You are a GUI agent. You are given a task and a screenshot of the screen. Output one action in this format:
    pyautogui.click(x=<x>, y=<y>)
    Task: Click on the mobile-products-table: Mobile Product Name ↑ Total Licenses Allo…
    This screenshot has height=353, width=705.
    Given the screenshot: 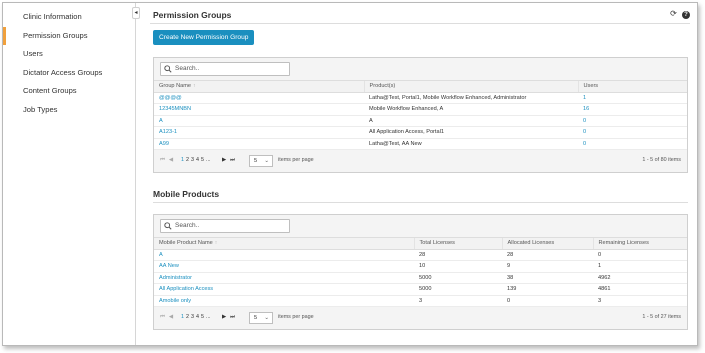 What is the action you would take?
    pyautogui.click(x=420, y=272)
    